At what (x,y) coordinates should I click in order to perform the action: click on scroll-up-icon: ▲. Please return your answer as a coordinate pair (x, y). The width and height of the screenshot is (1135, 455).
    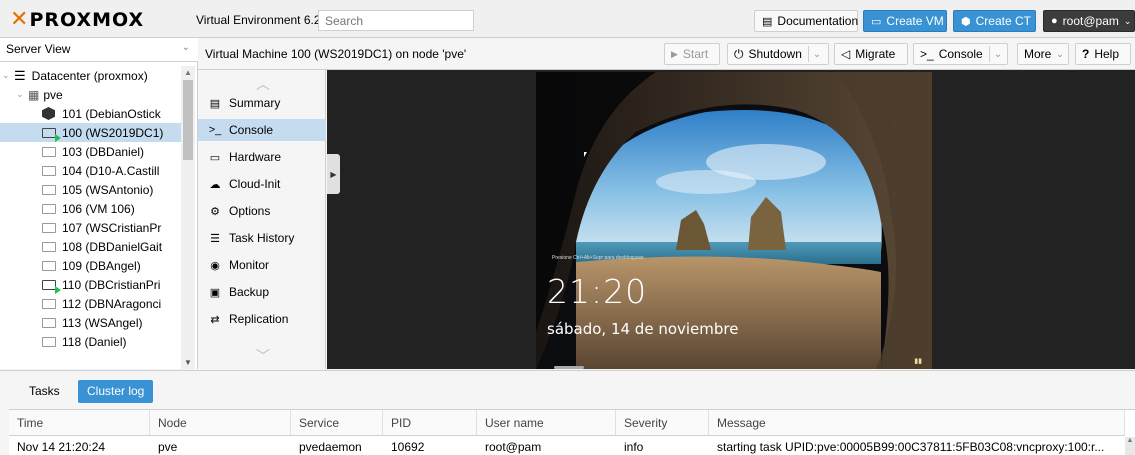
    Looking at the image, I should click on (188, 72).